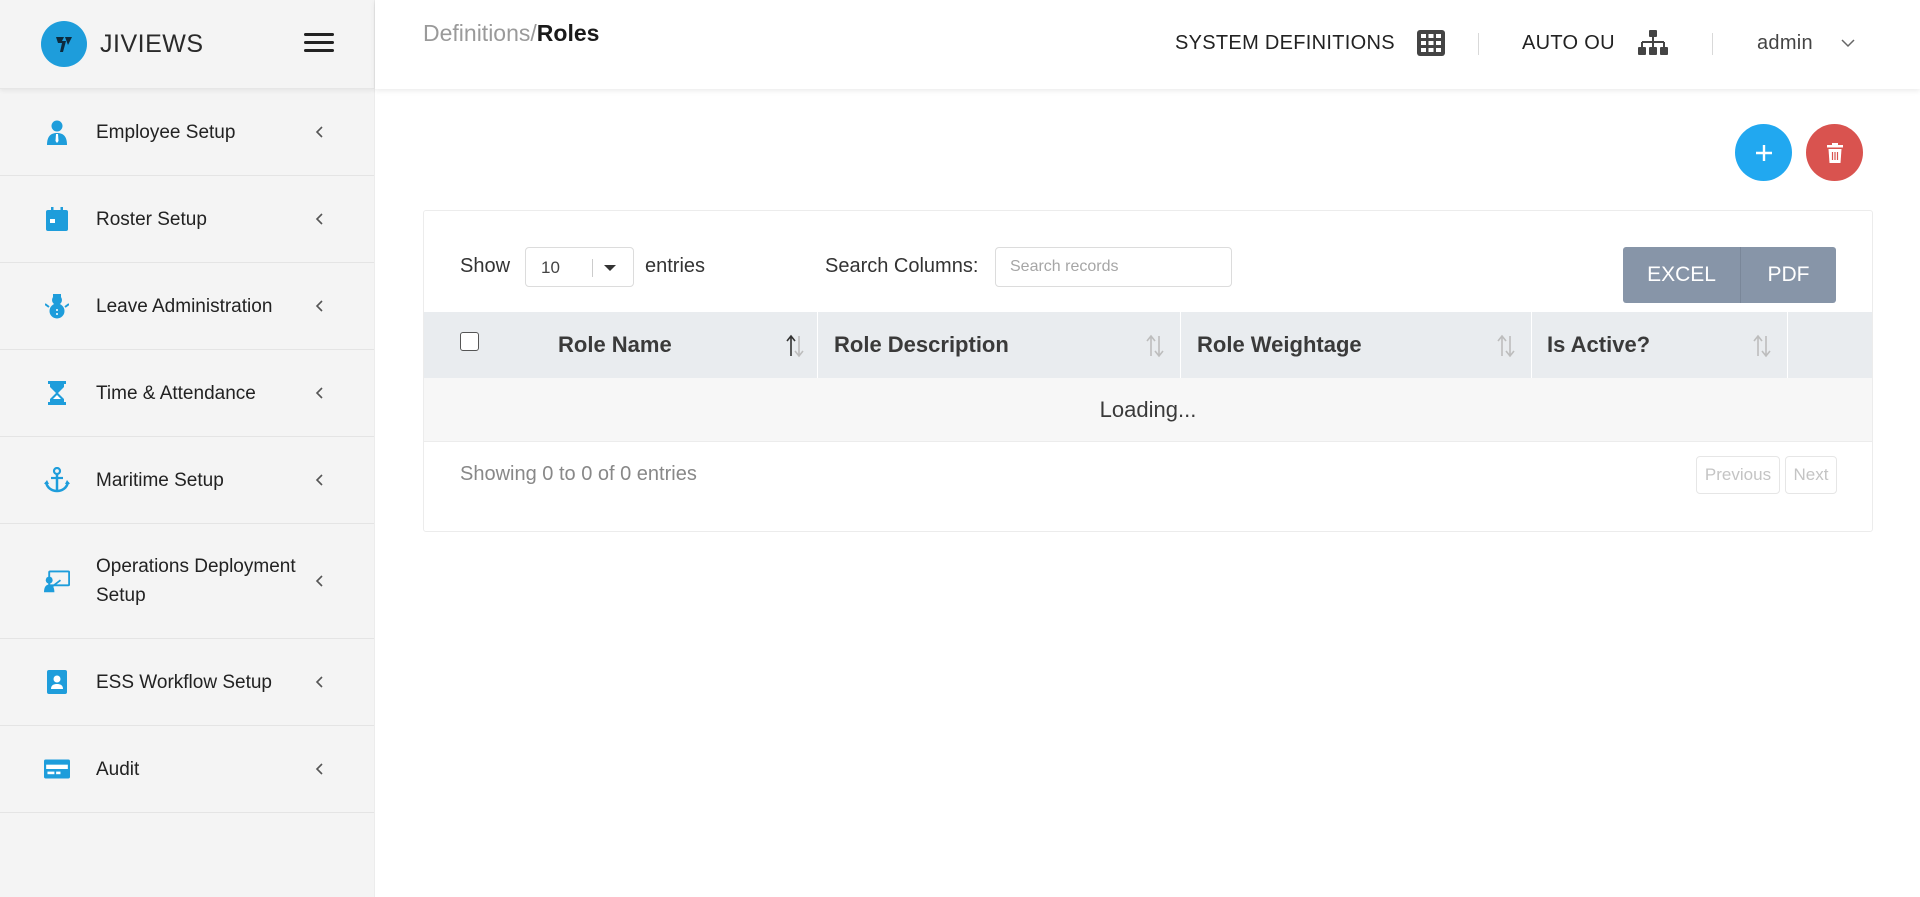 This screenshot has width=1920, height=897. I want to click on sidebar-item-employee-setup: Employee Setup, so click(187, 132).